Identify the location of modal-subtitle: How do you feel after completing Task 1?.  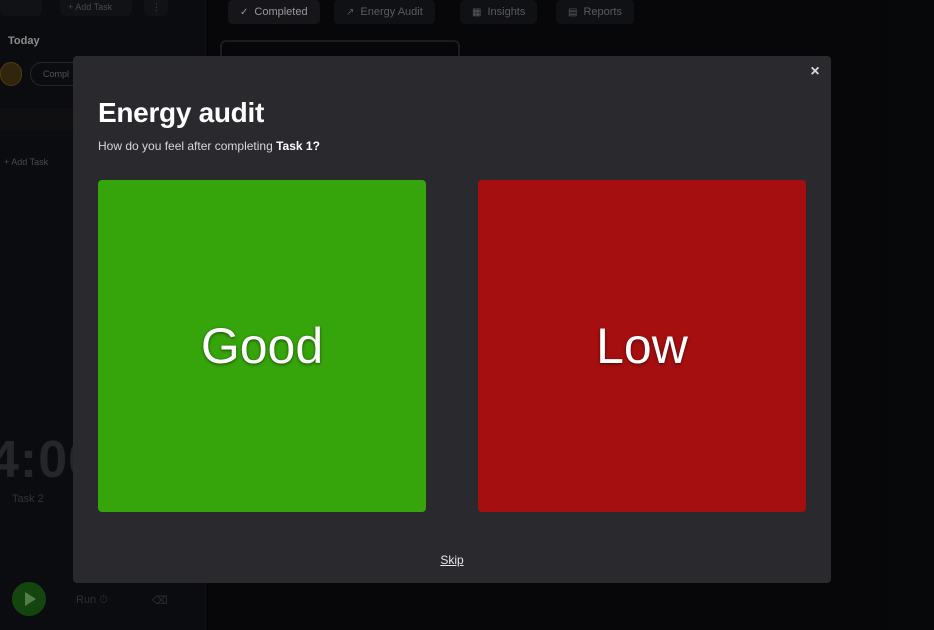
(209, 146).